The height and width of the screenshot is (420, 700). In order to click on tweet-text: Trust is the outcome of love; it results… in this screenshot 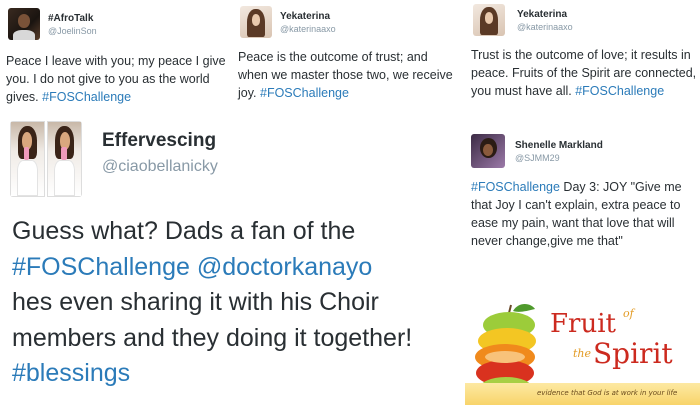, I will do `click(584, 73)`.